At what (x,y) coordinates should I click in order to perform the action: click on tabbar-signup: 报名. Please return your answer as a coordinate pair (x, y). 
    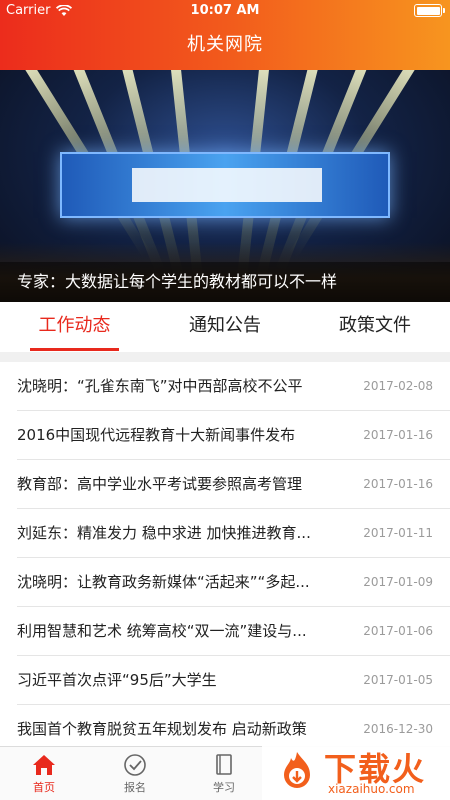
    Looking at the image, I should click on (135, 774).